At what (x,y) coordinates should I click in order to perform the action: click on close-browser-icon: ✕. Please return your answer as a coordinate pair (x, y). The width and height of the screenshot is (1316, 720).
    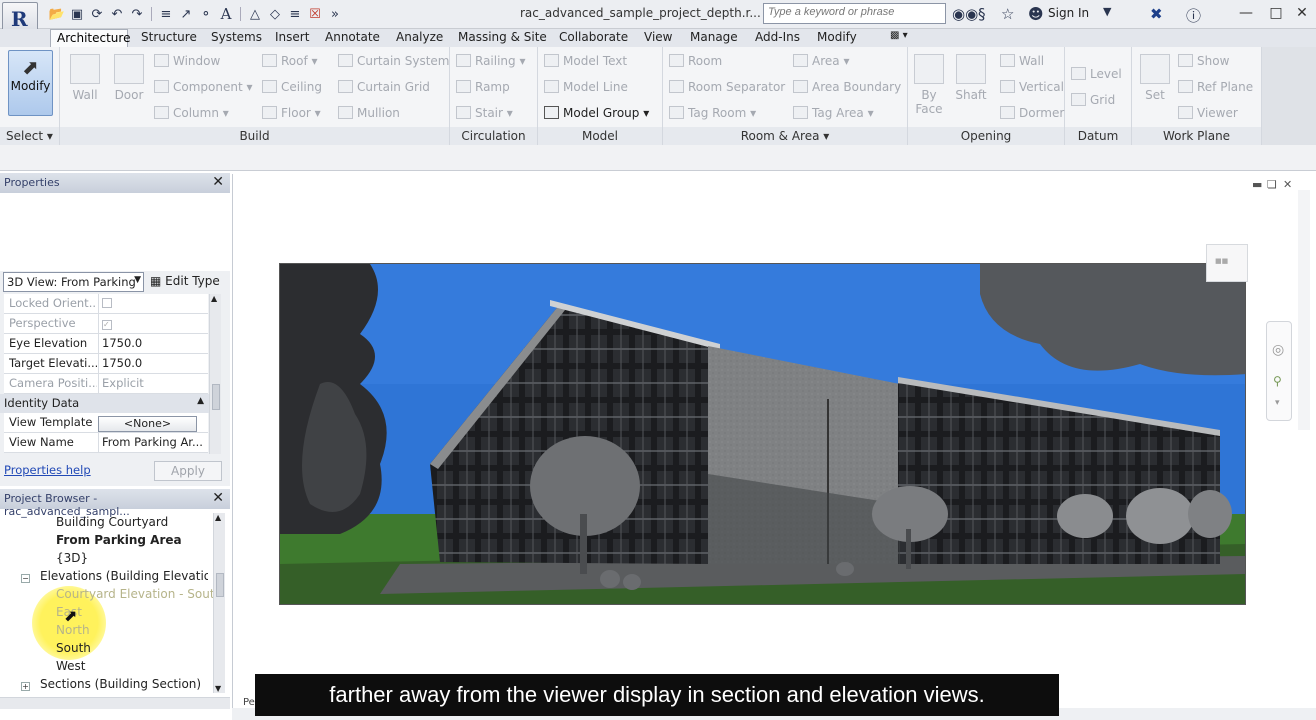
    Looking at the image, I should click on (218, 498).